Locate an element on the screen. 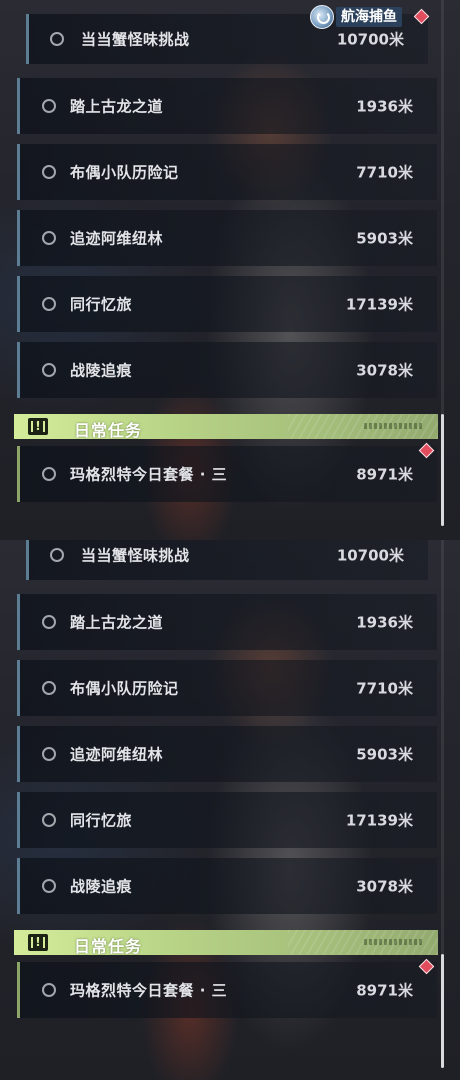  compass-fish-emblem-icon is located at coordinates (322, 17).